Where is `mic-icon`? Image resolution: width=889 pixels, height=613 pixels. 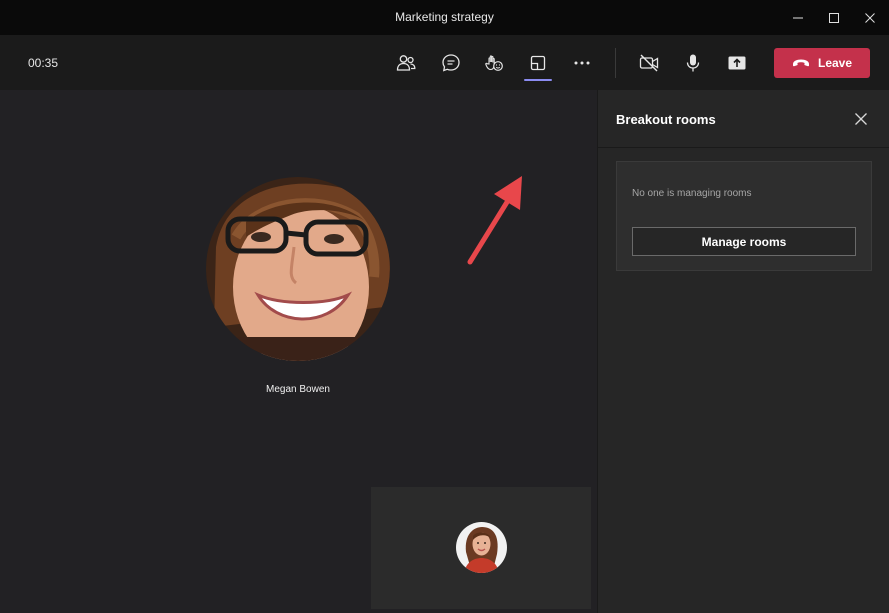 mic-icon is located at coordinates (693, 63).